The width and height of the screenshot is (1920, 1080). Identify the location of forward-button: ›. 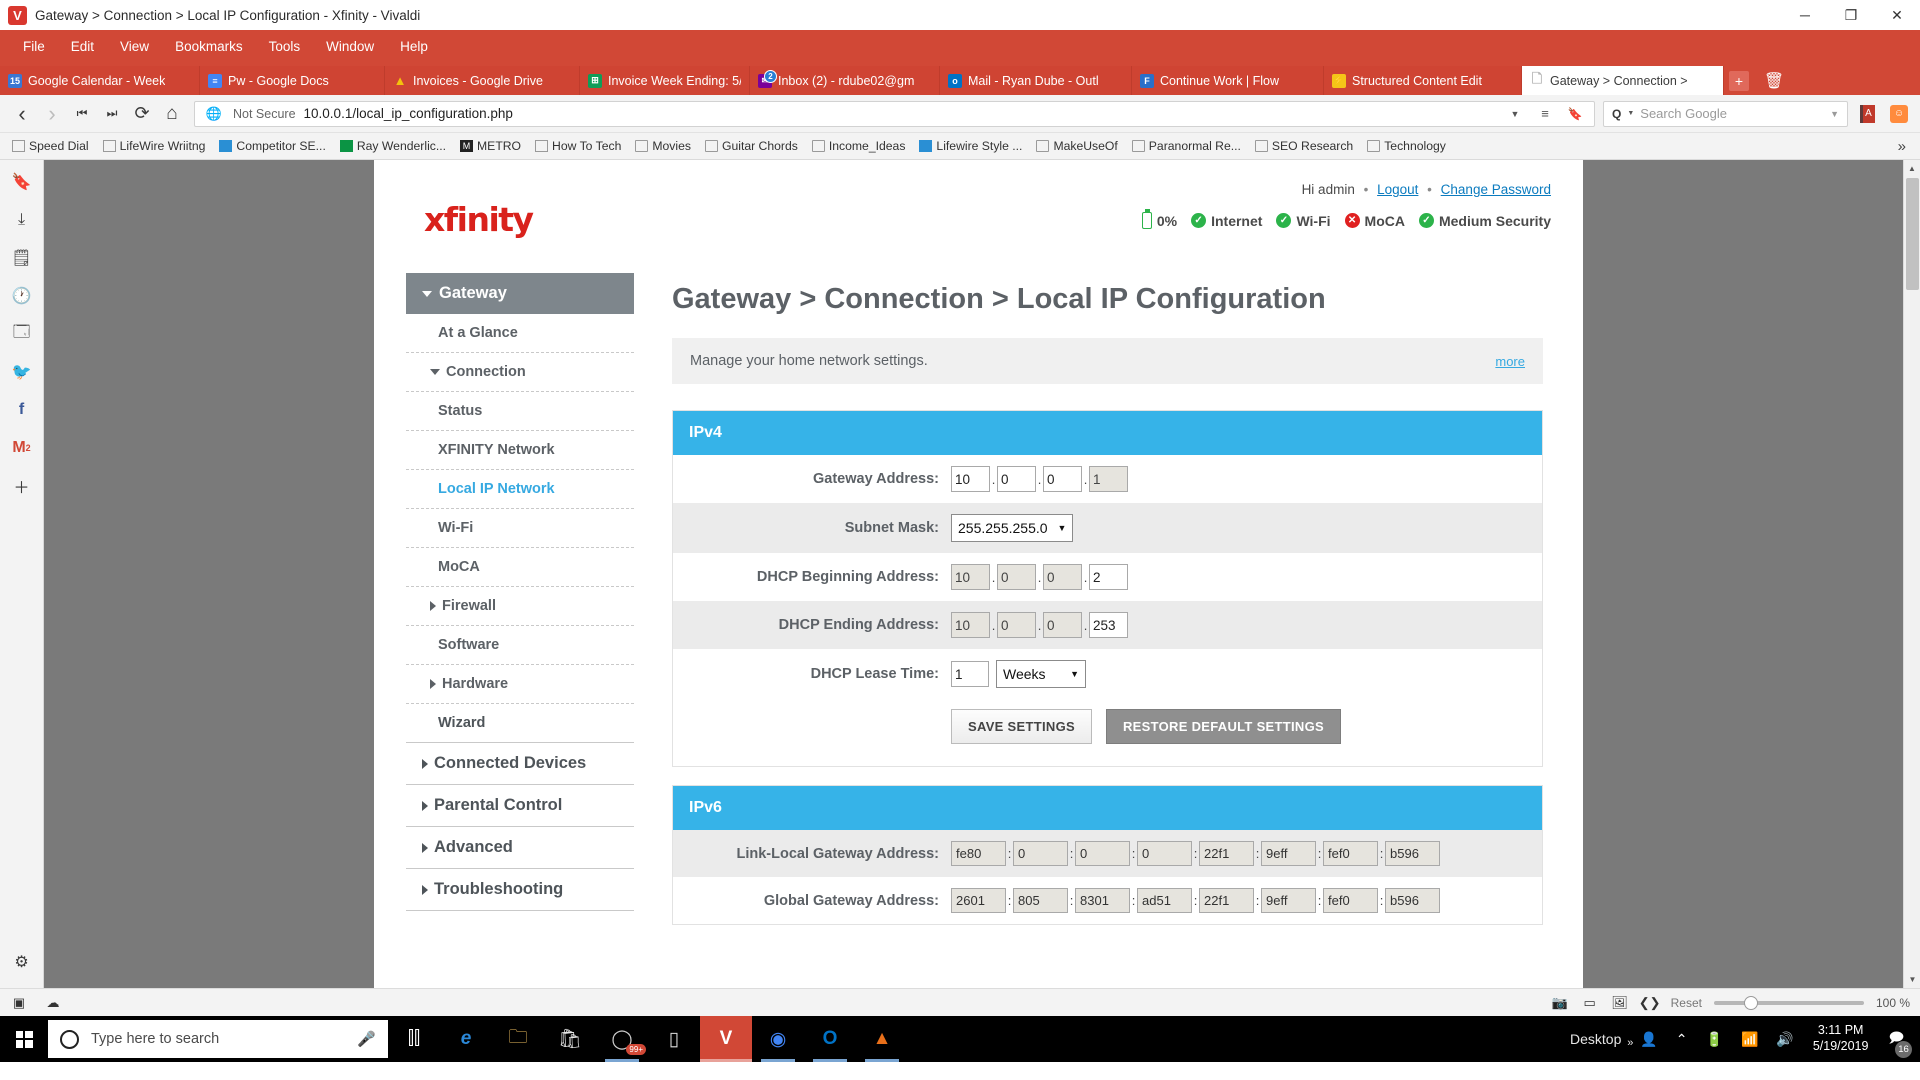
(52, 114).